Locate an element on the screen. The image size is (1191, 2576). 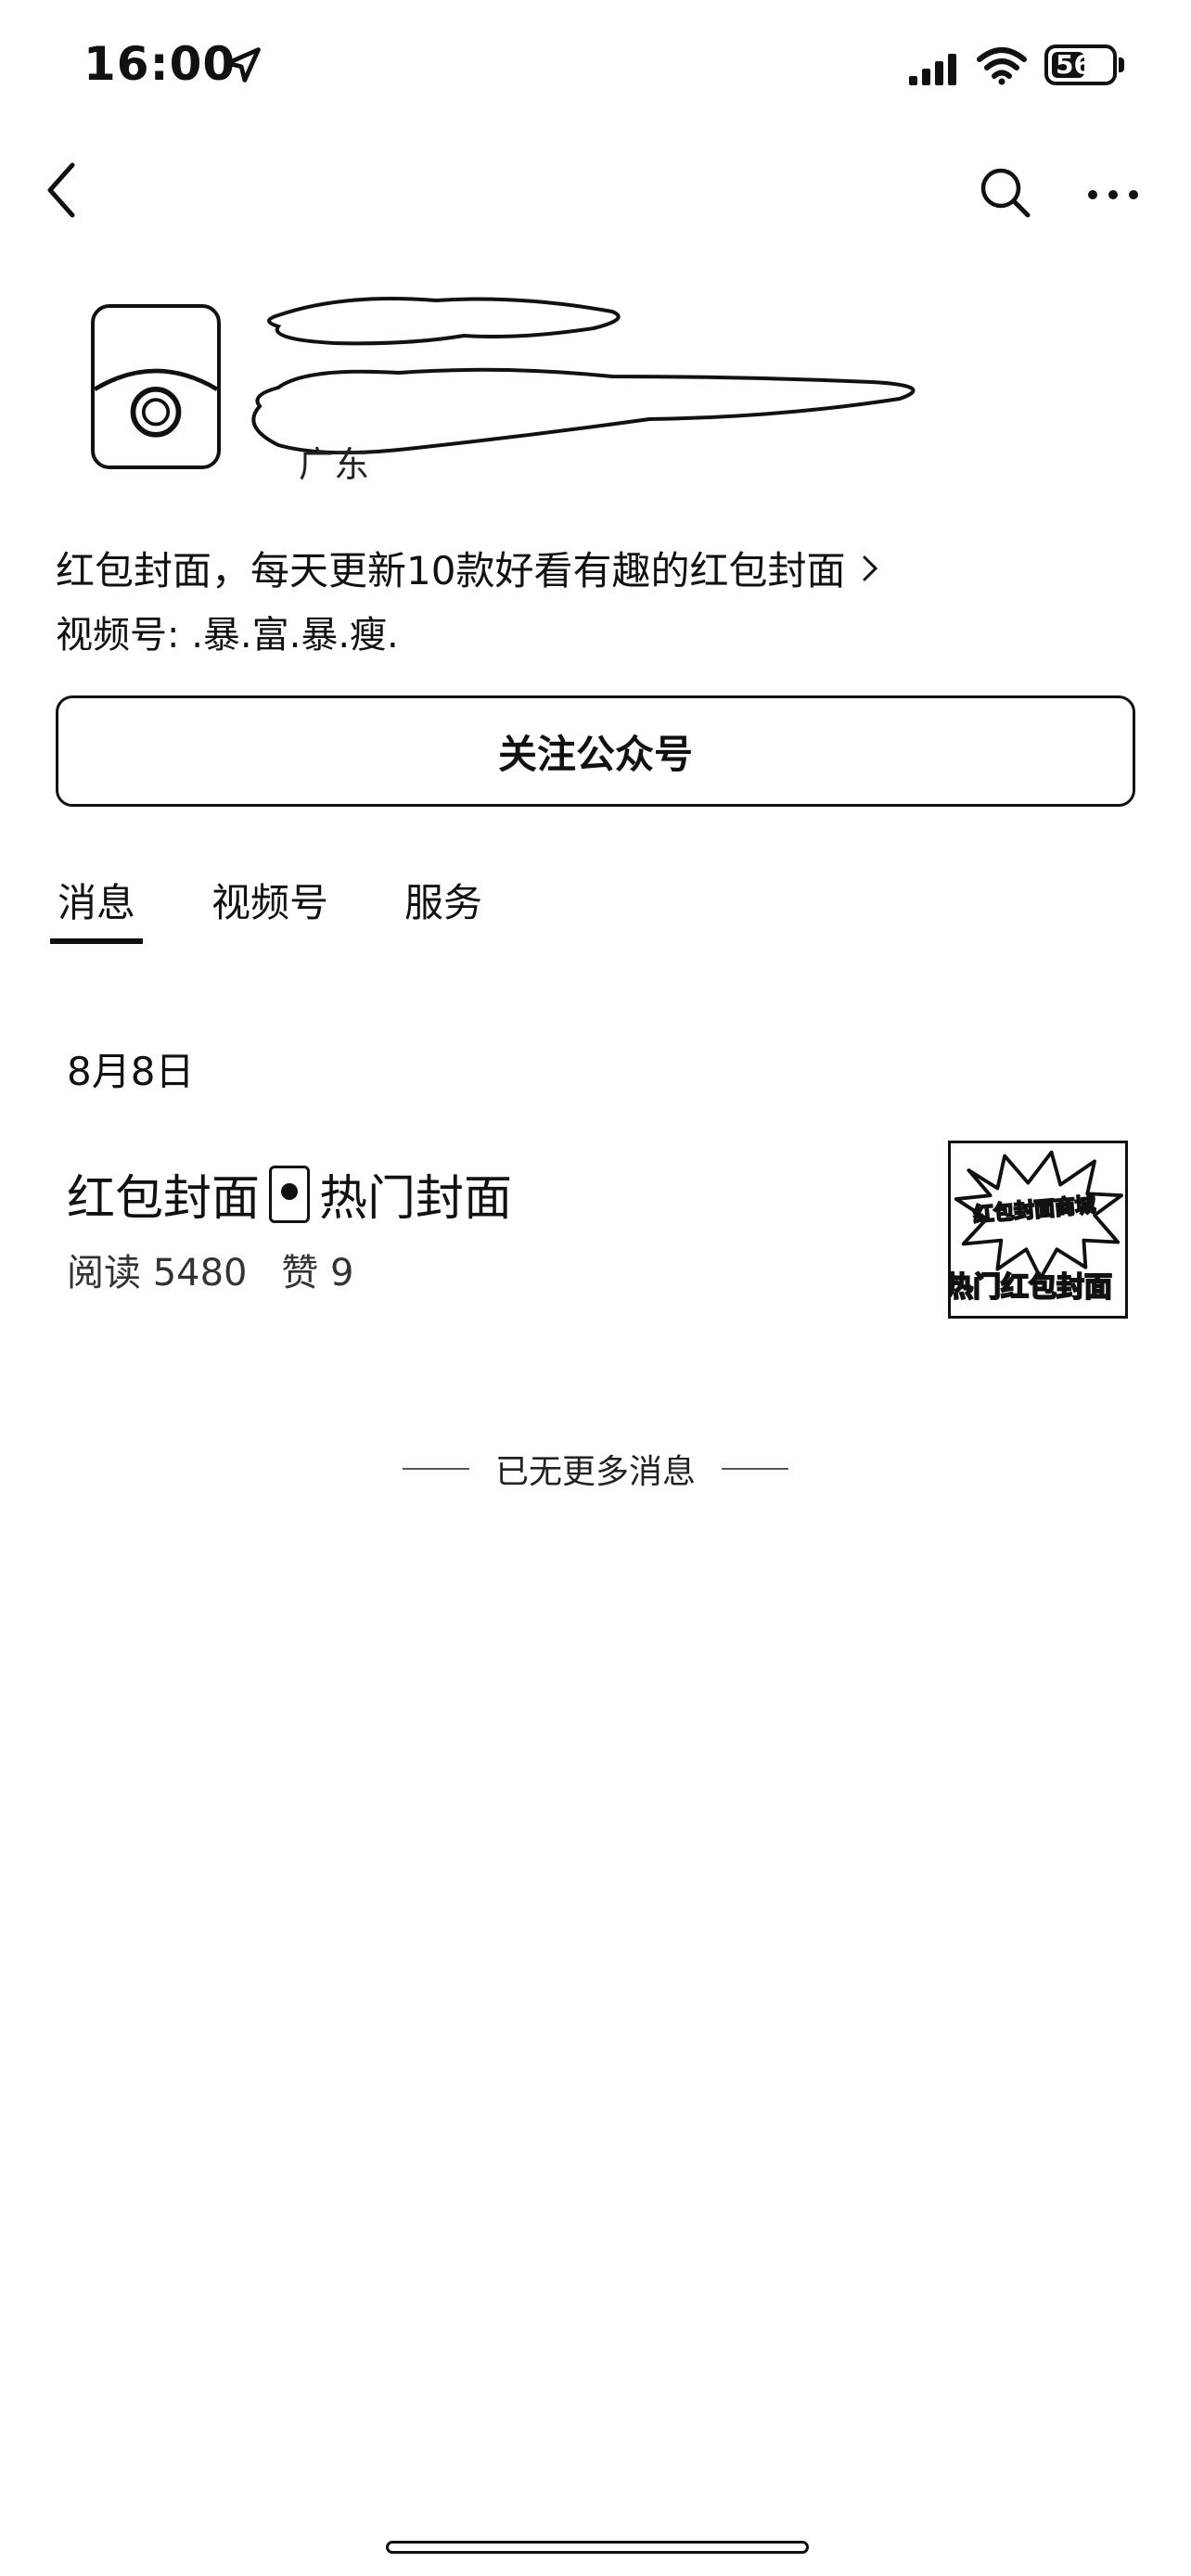
account-region: 广东 is located at coordinates (334, 465).